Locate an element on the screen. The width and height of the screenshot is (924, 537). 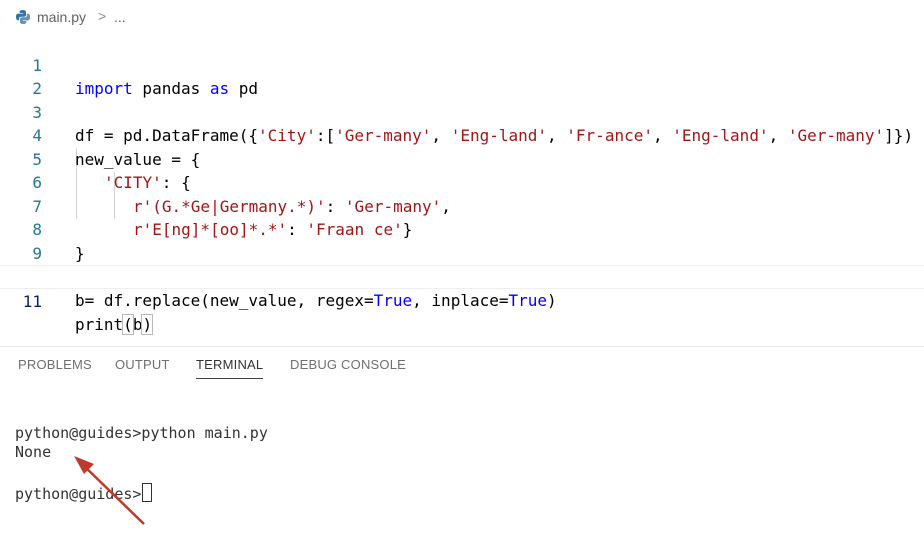
code-line: 4 new_value = { is located at coordinates (462, 135).